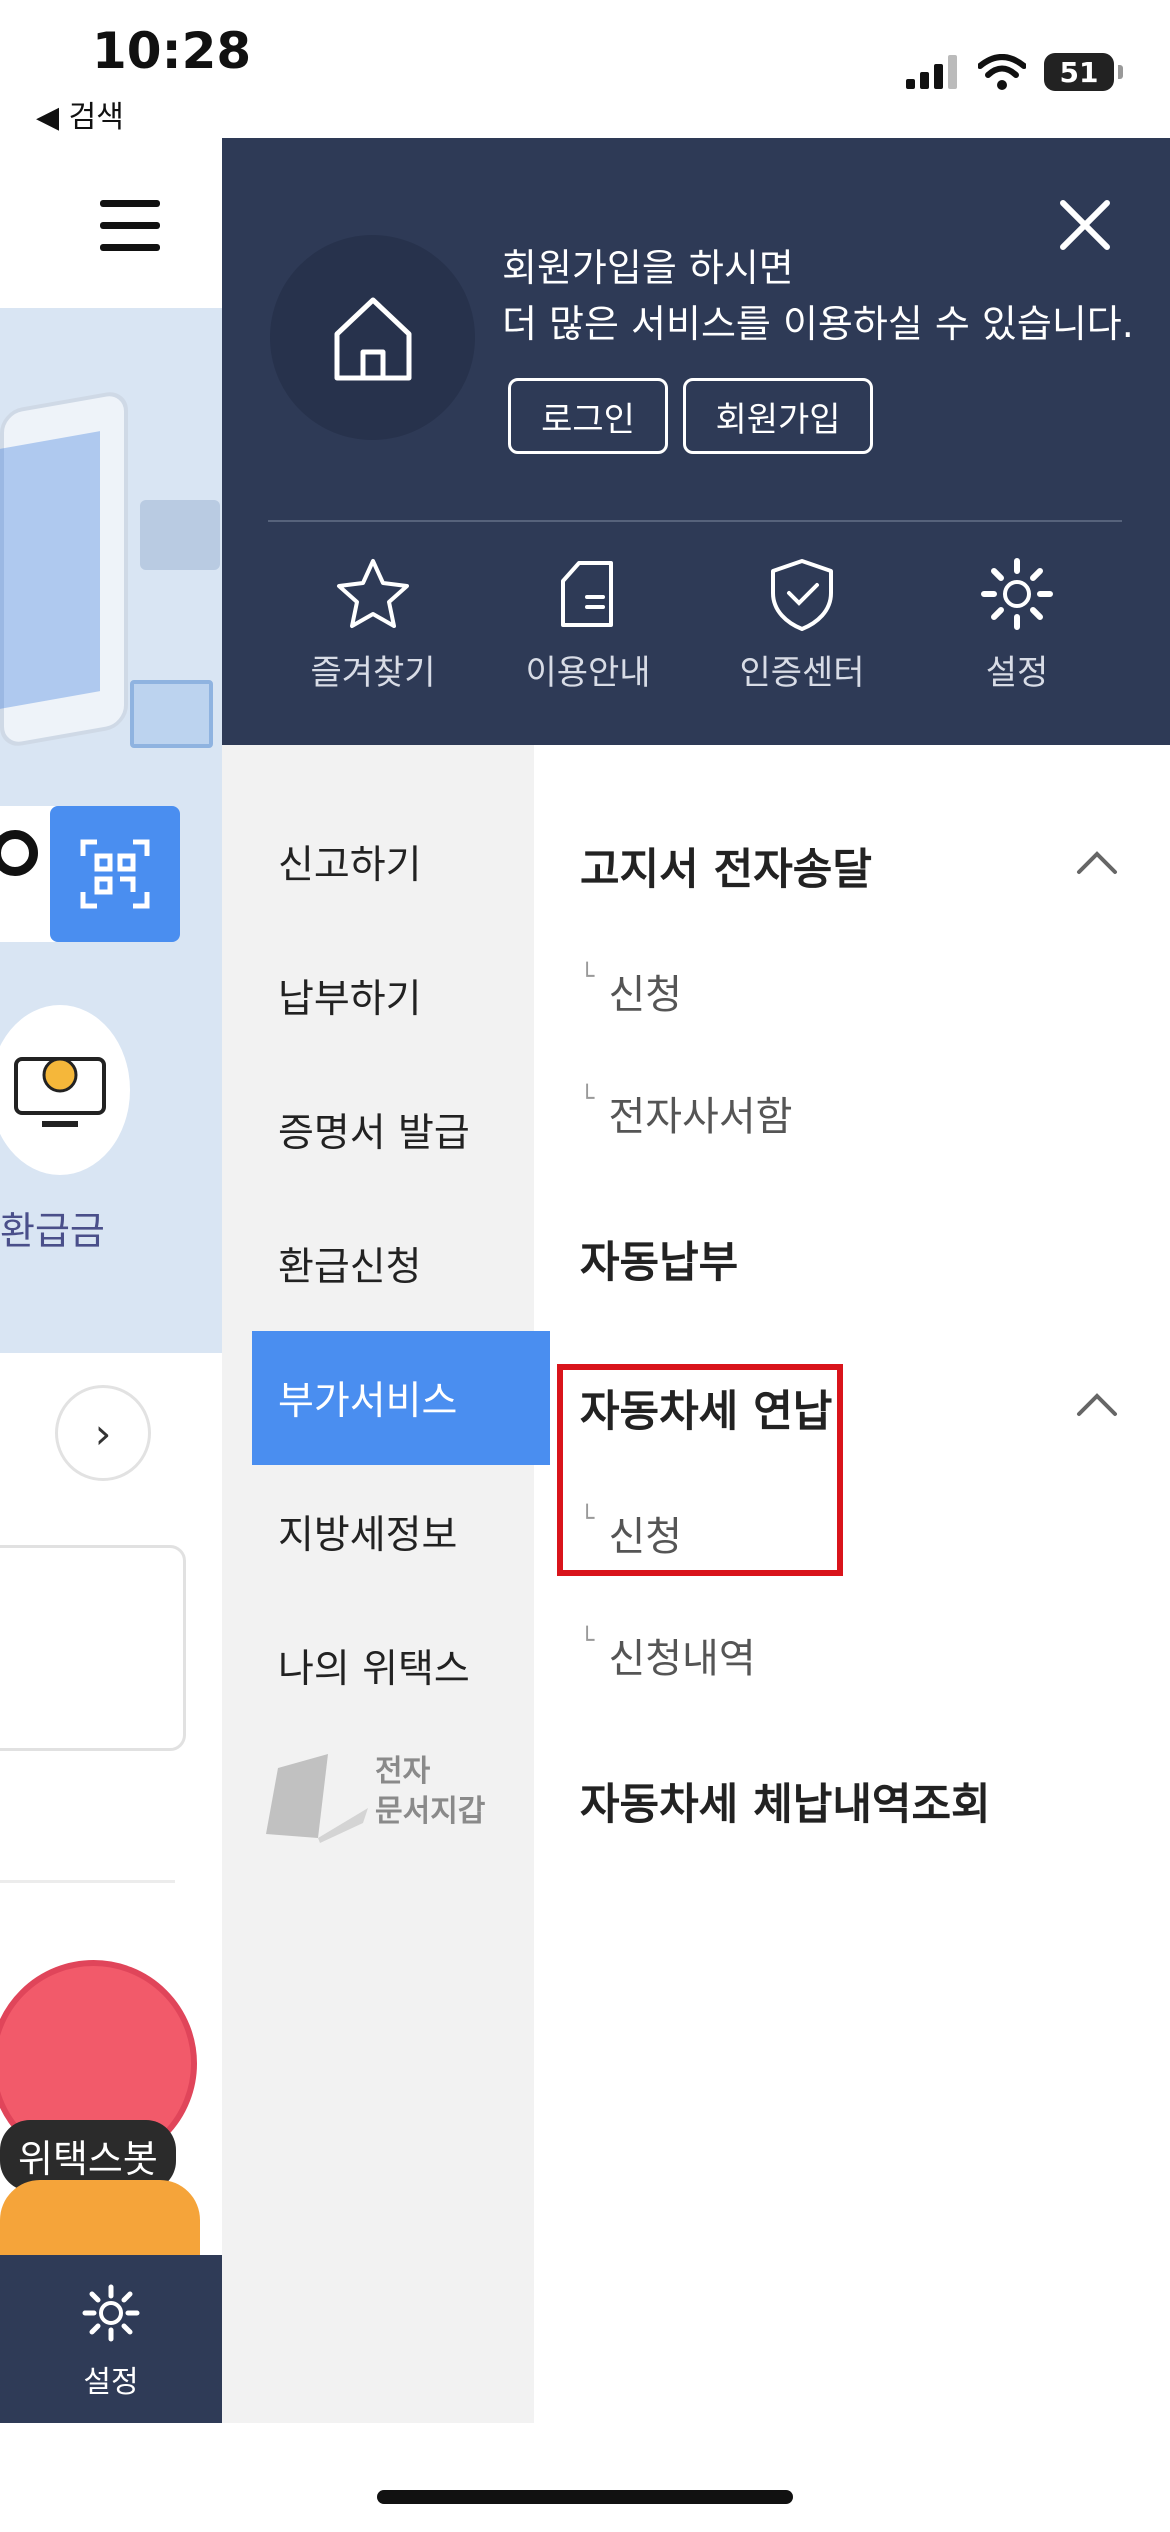 The image size is (1170, 2532). What do you see at coordinates (180, 535) in the screenshot?
I see `bank-building-illustration` at bounding box center [180, 535].